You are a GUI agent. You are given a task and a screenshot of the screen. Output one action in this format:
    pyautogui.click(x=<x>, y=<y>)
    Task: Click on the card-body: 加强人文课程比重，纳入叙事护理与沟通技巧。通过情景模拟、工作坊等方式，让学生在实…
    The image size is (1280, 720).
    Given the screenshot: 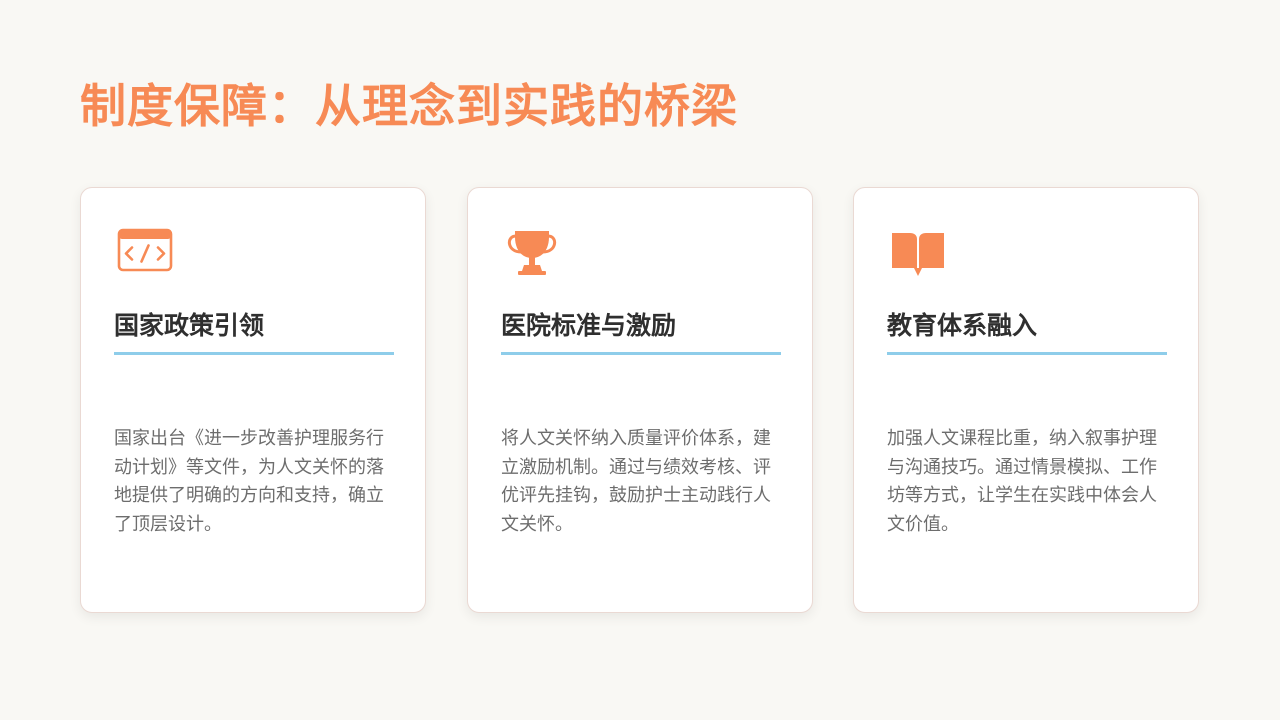 What is the action you would take?
    pyautogui.click(x=1022, y=481)
    